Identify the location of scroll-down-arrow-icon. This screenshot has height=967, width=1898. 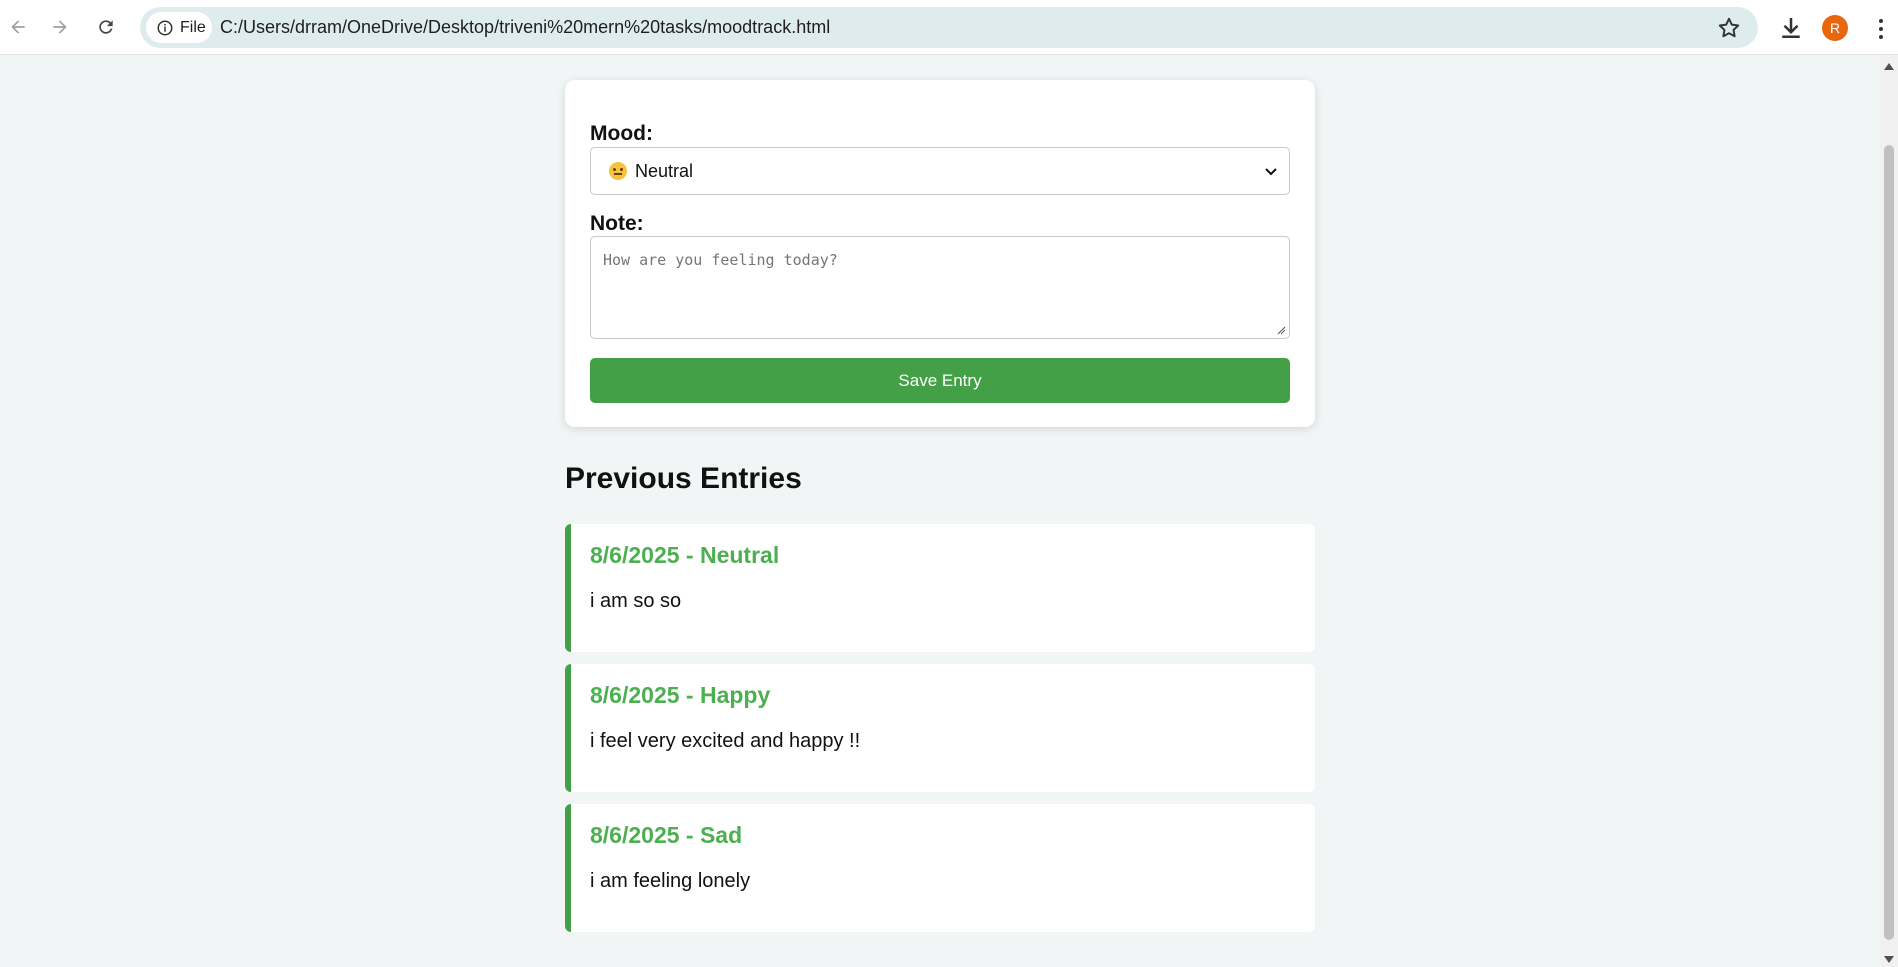
(1889, 959).